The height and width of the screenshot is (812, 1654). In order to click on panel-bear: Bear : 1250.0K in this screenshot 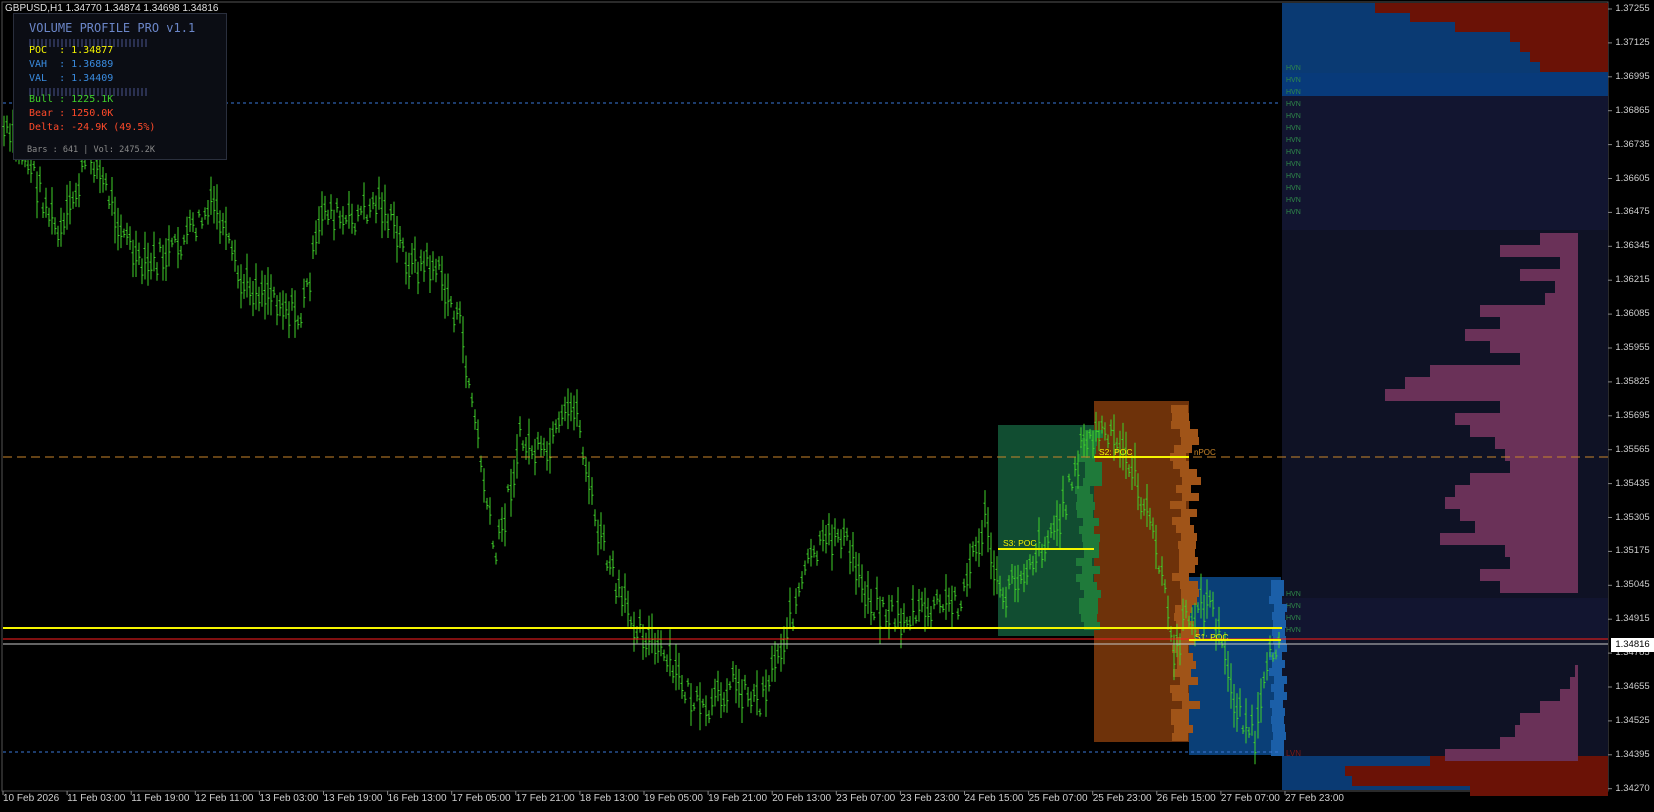, I will do `click(71, 113)`.